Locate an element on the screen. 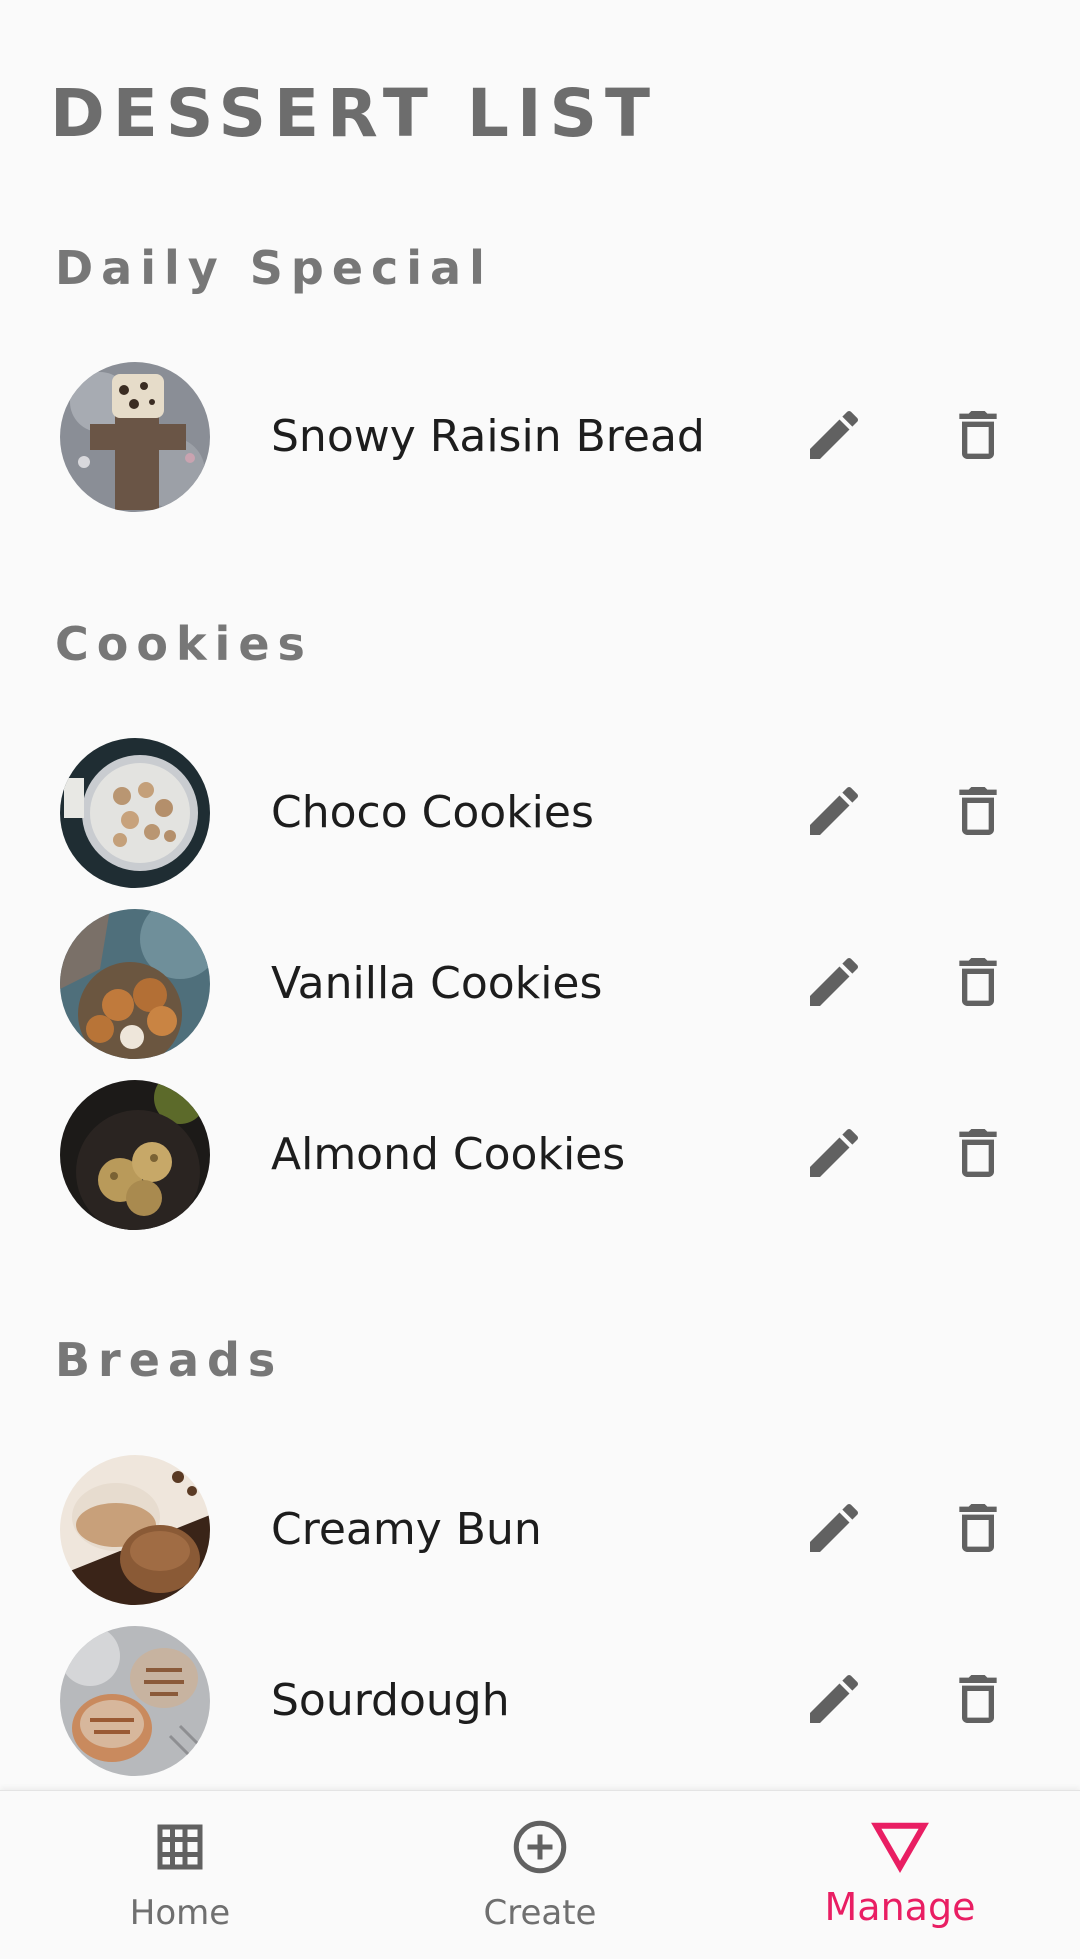  creamy-bun-thumbnail is located at coordinates (135, 1530).